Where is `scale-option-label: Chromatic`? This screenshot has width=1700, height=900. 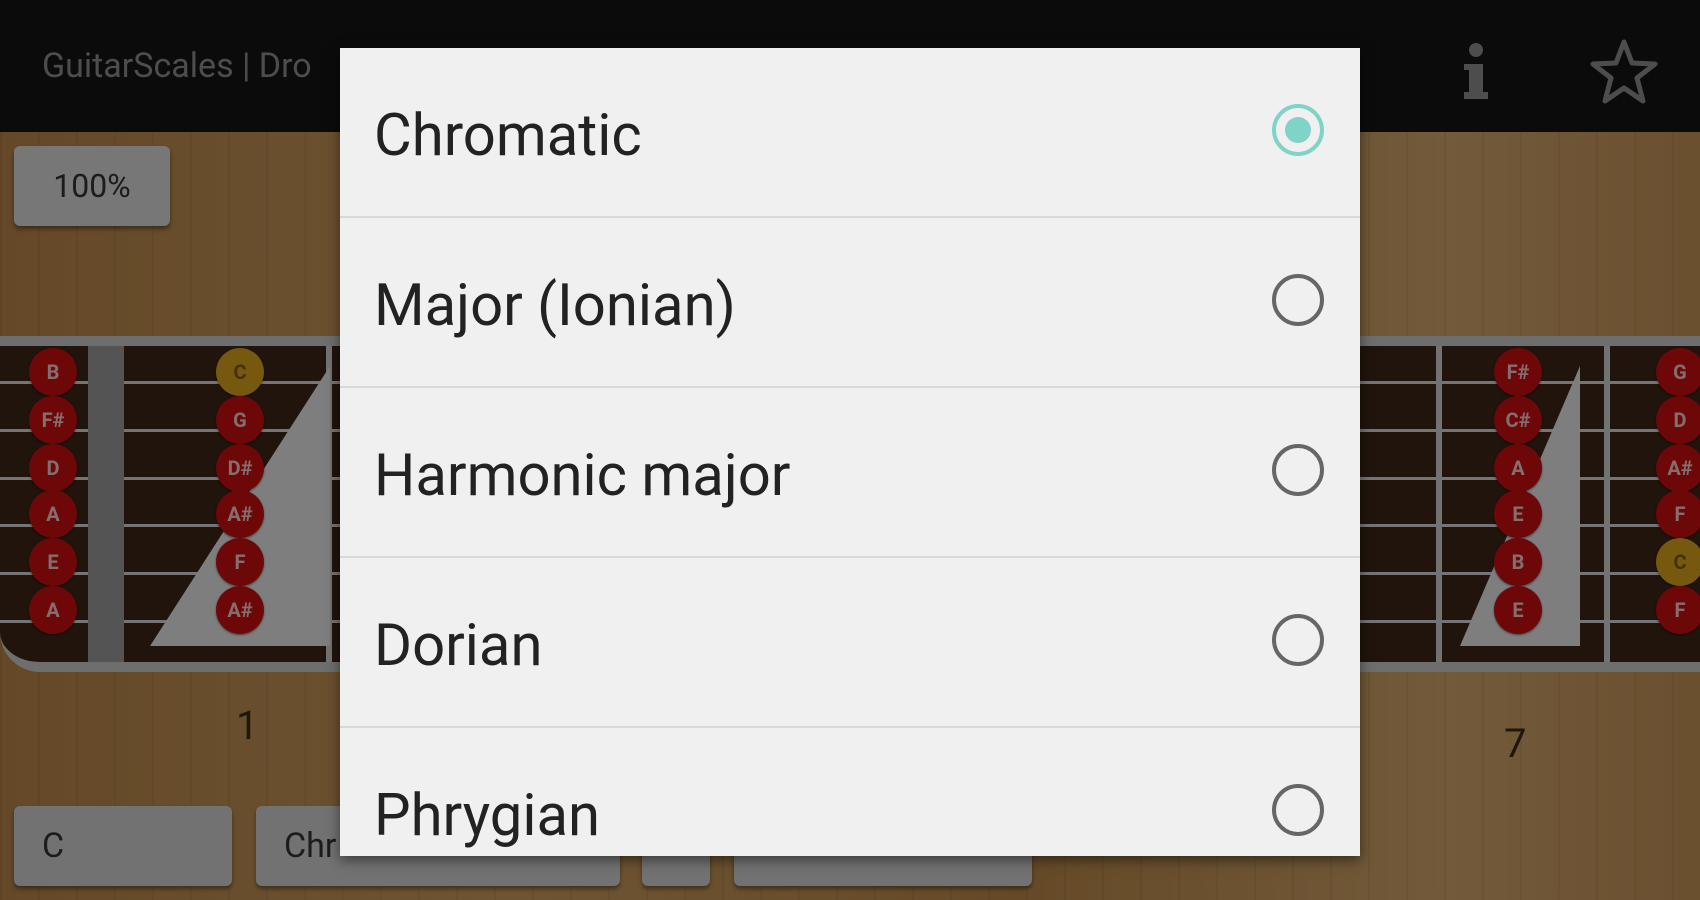 scale-option-label: Chromatic is located at coordinates (508, 136).